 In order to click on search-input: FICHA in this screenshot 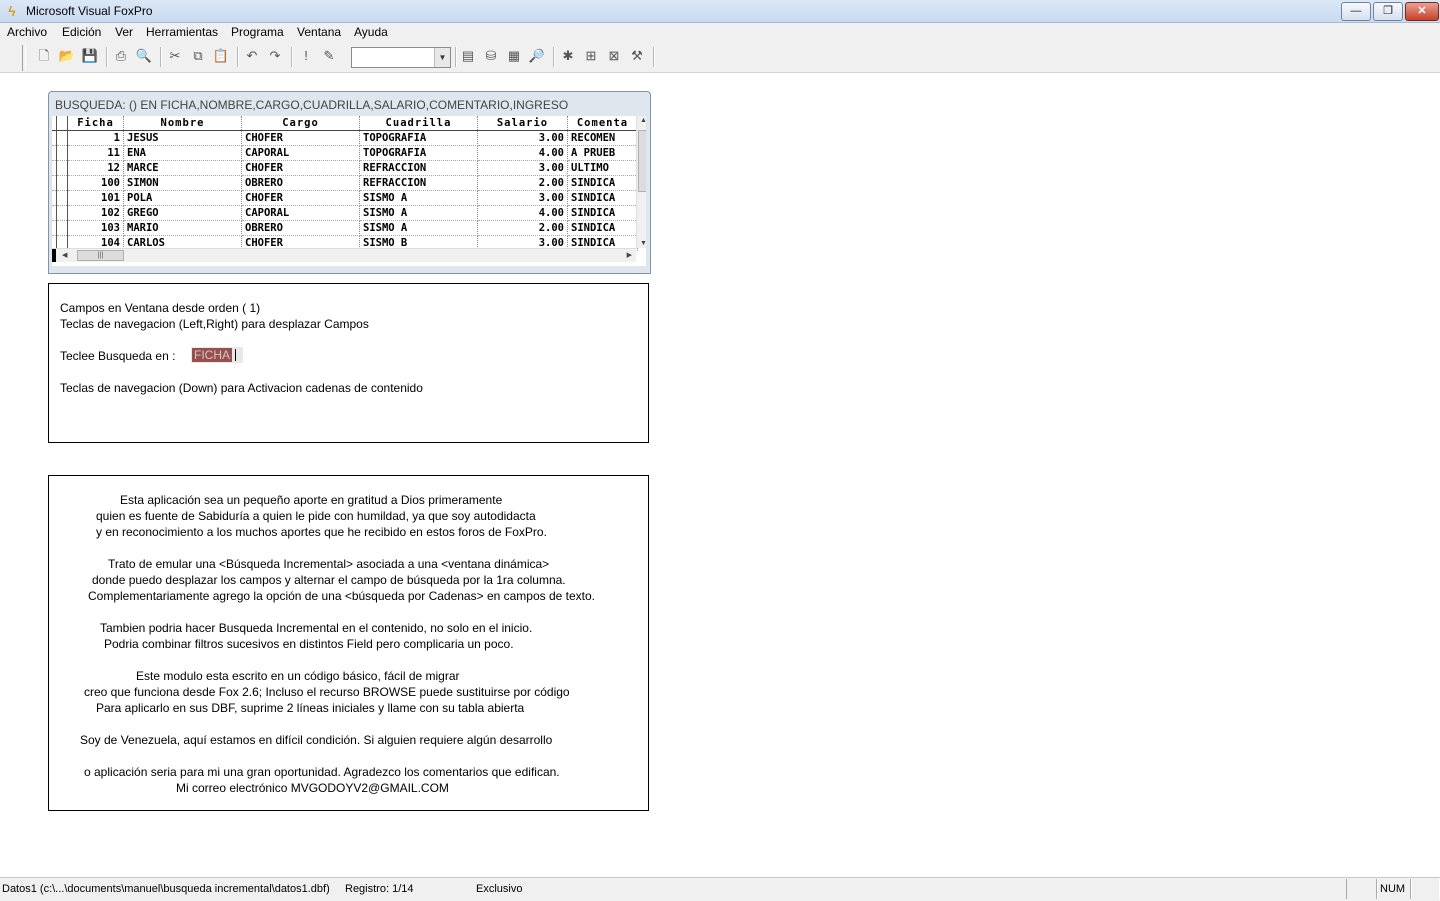, I will do `click(217, 355)`.